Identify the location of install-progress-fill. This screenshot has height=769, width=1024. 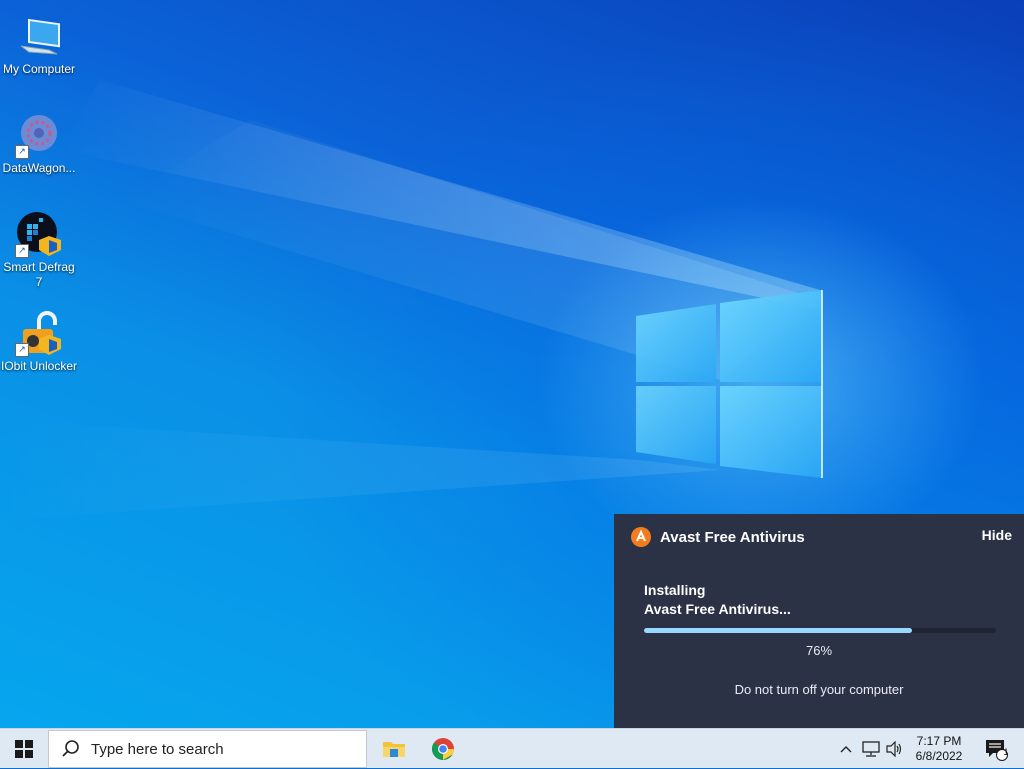
(778, 630).